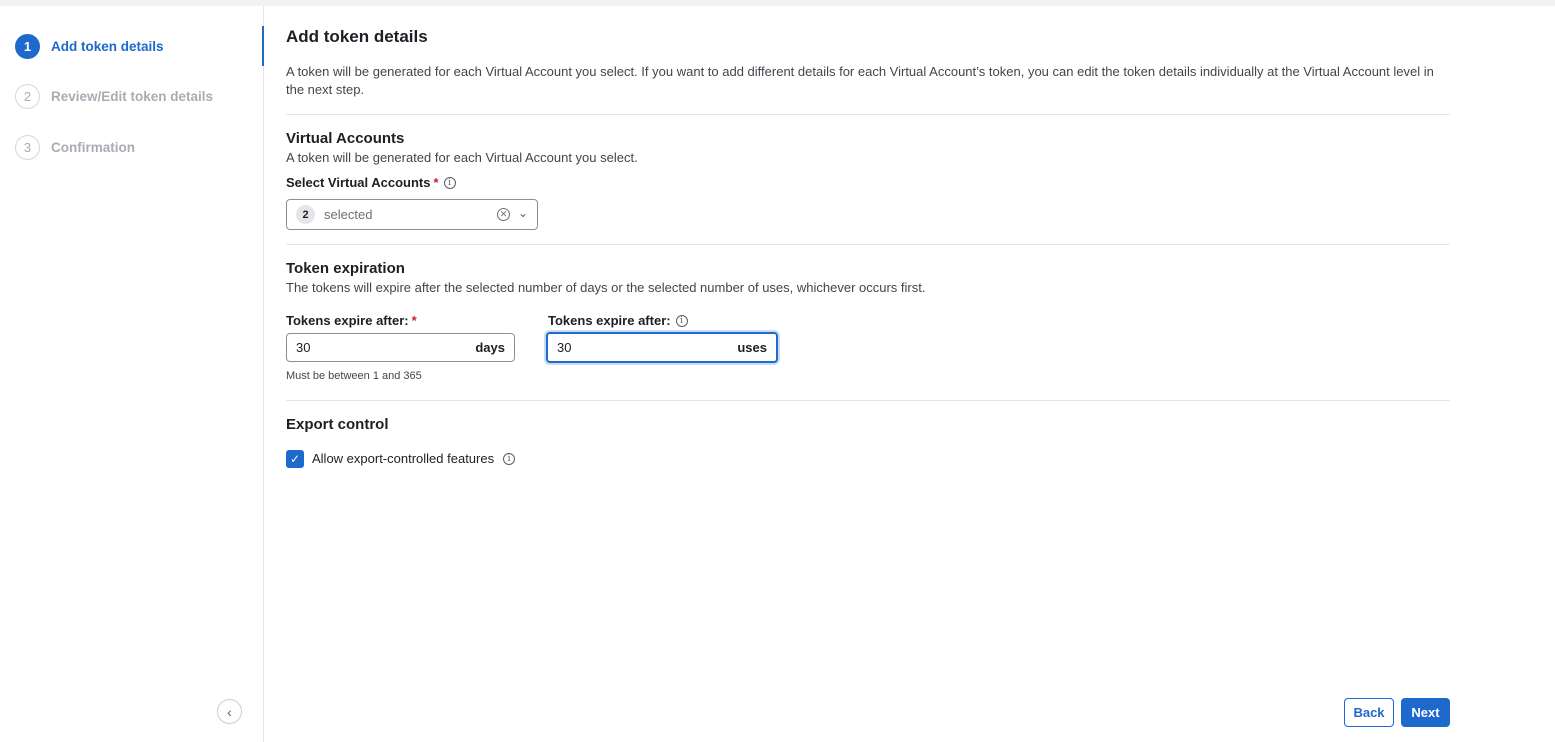 The height and width of the screenshot is (742, 1555). I want to click on step-review-edit-token-details: 2 Review/Edit token details, so click(114, 96).